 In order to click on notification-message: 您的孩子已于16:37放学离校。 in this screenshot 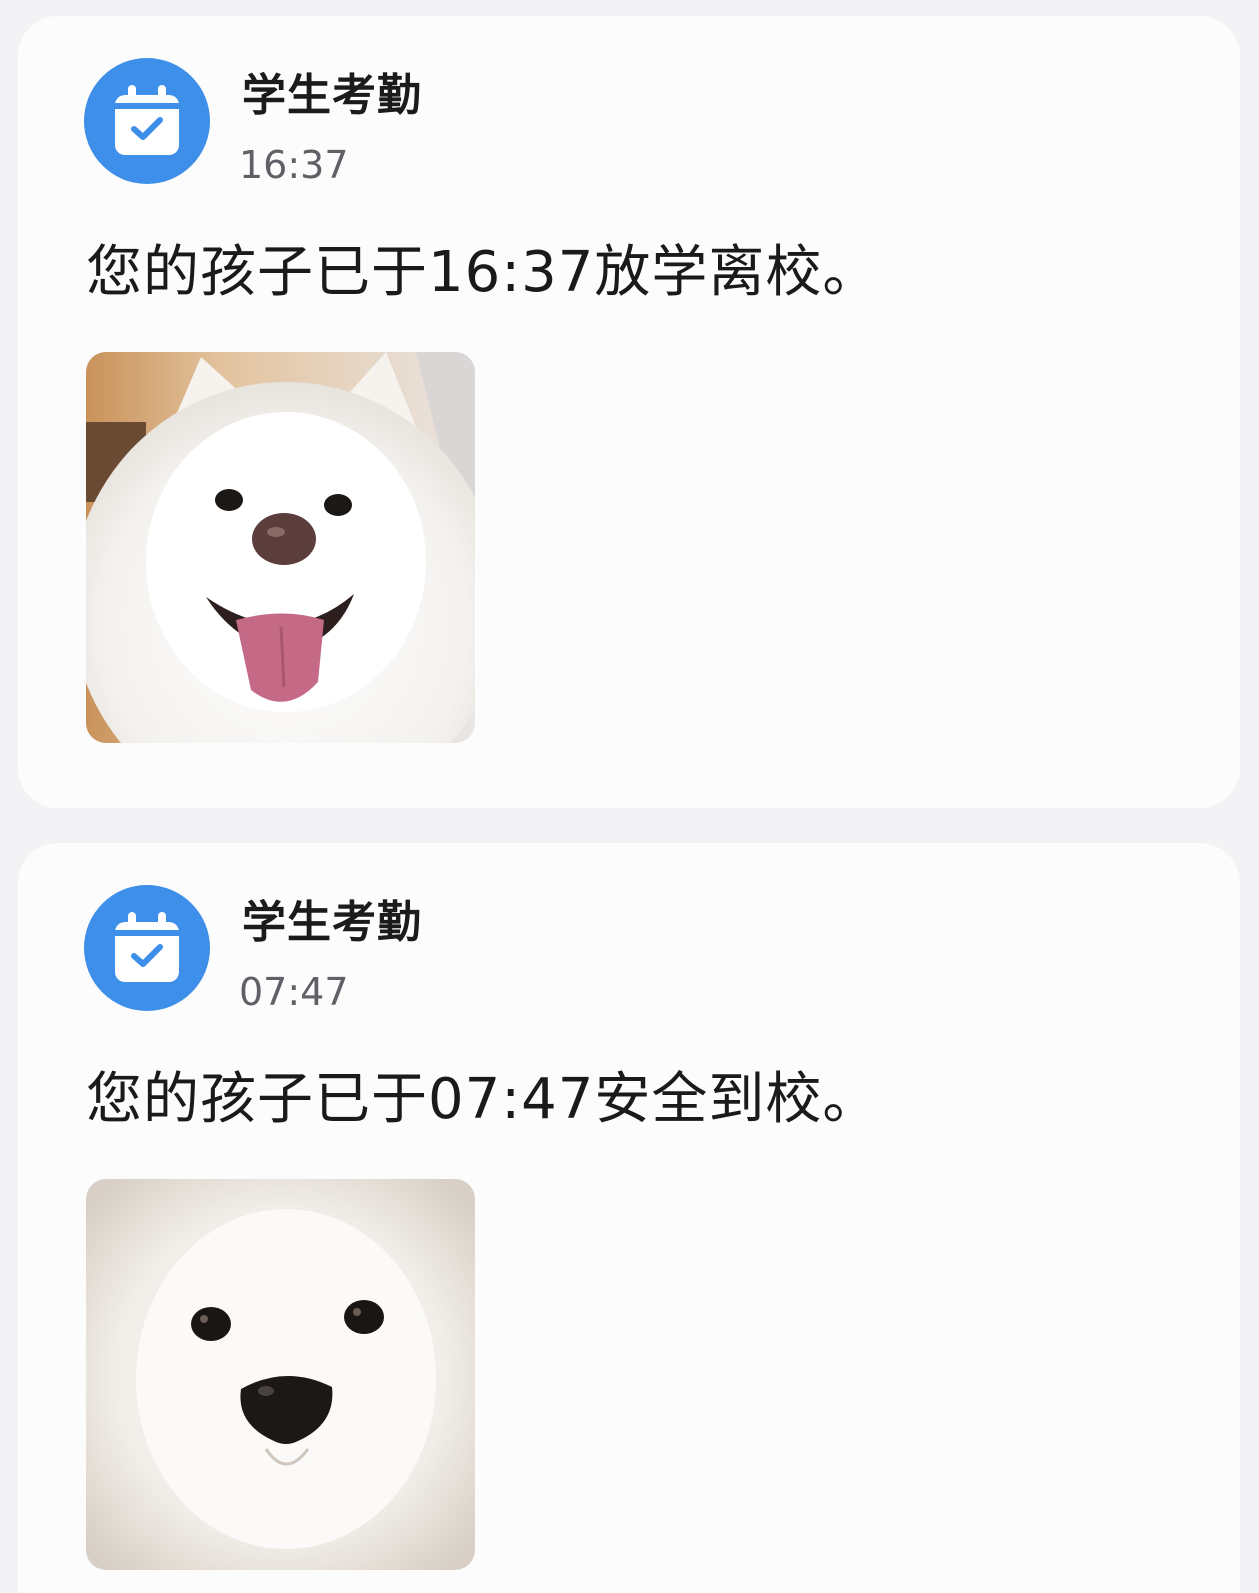, I will do `click(483, 272)`.